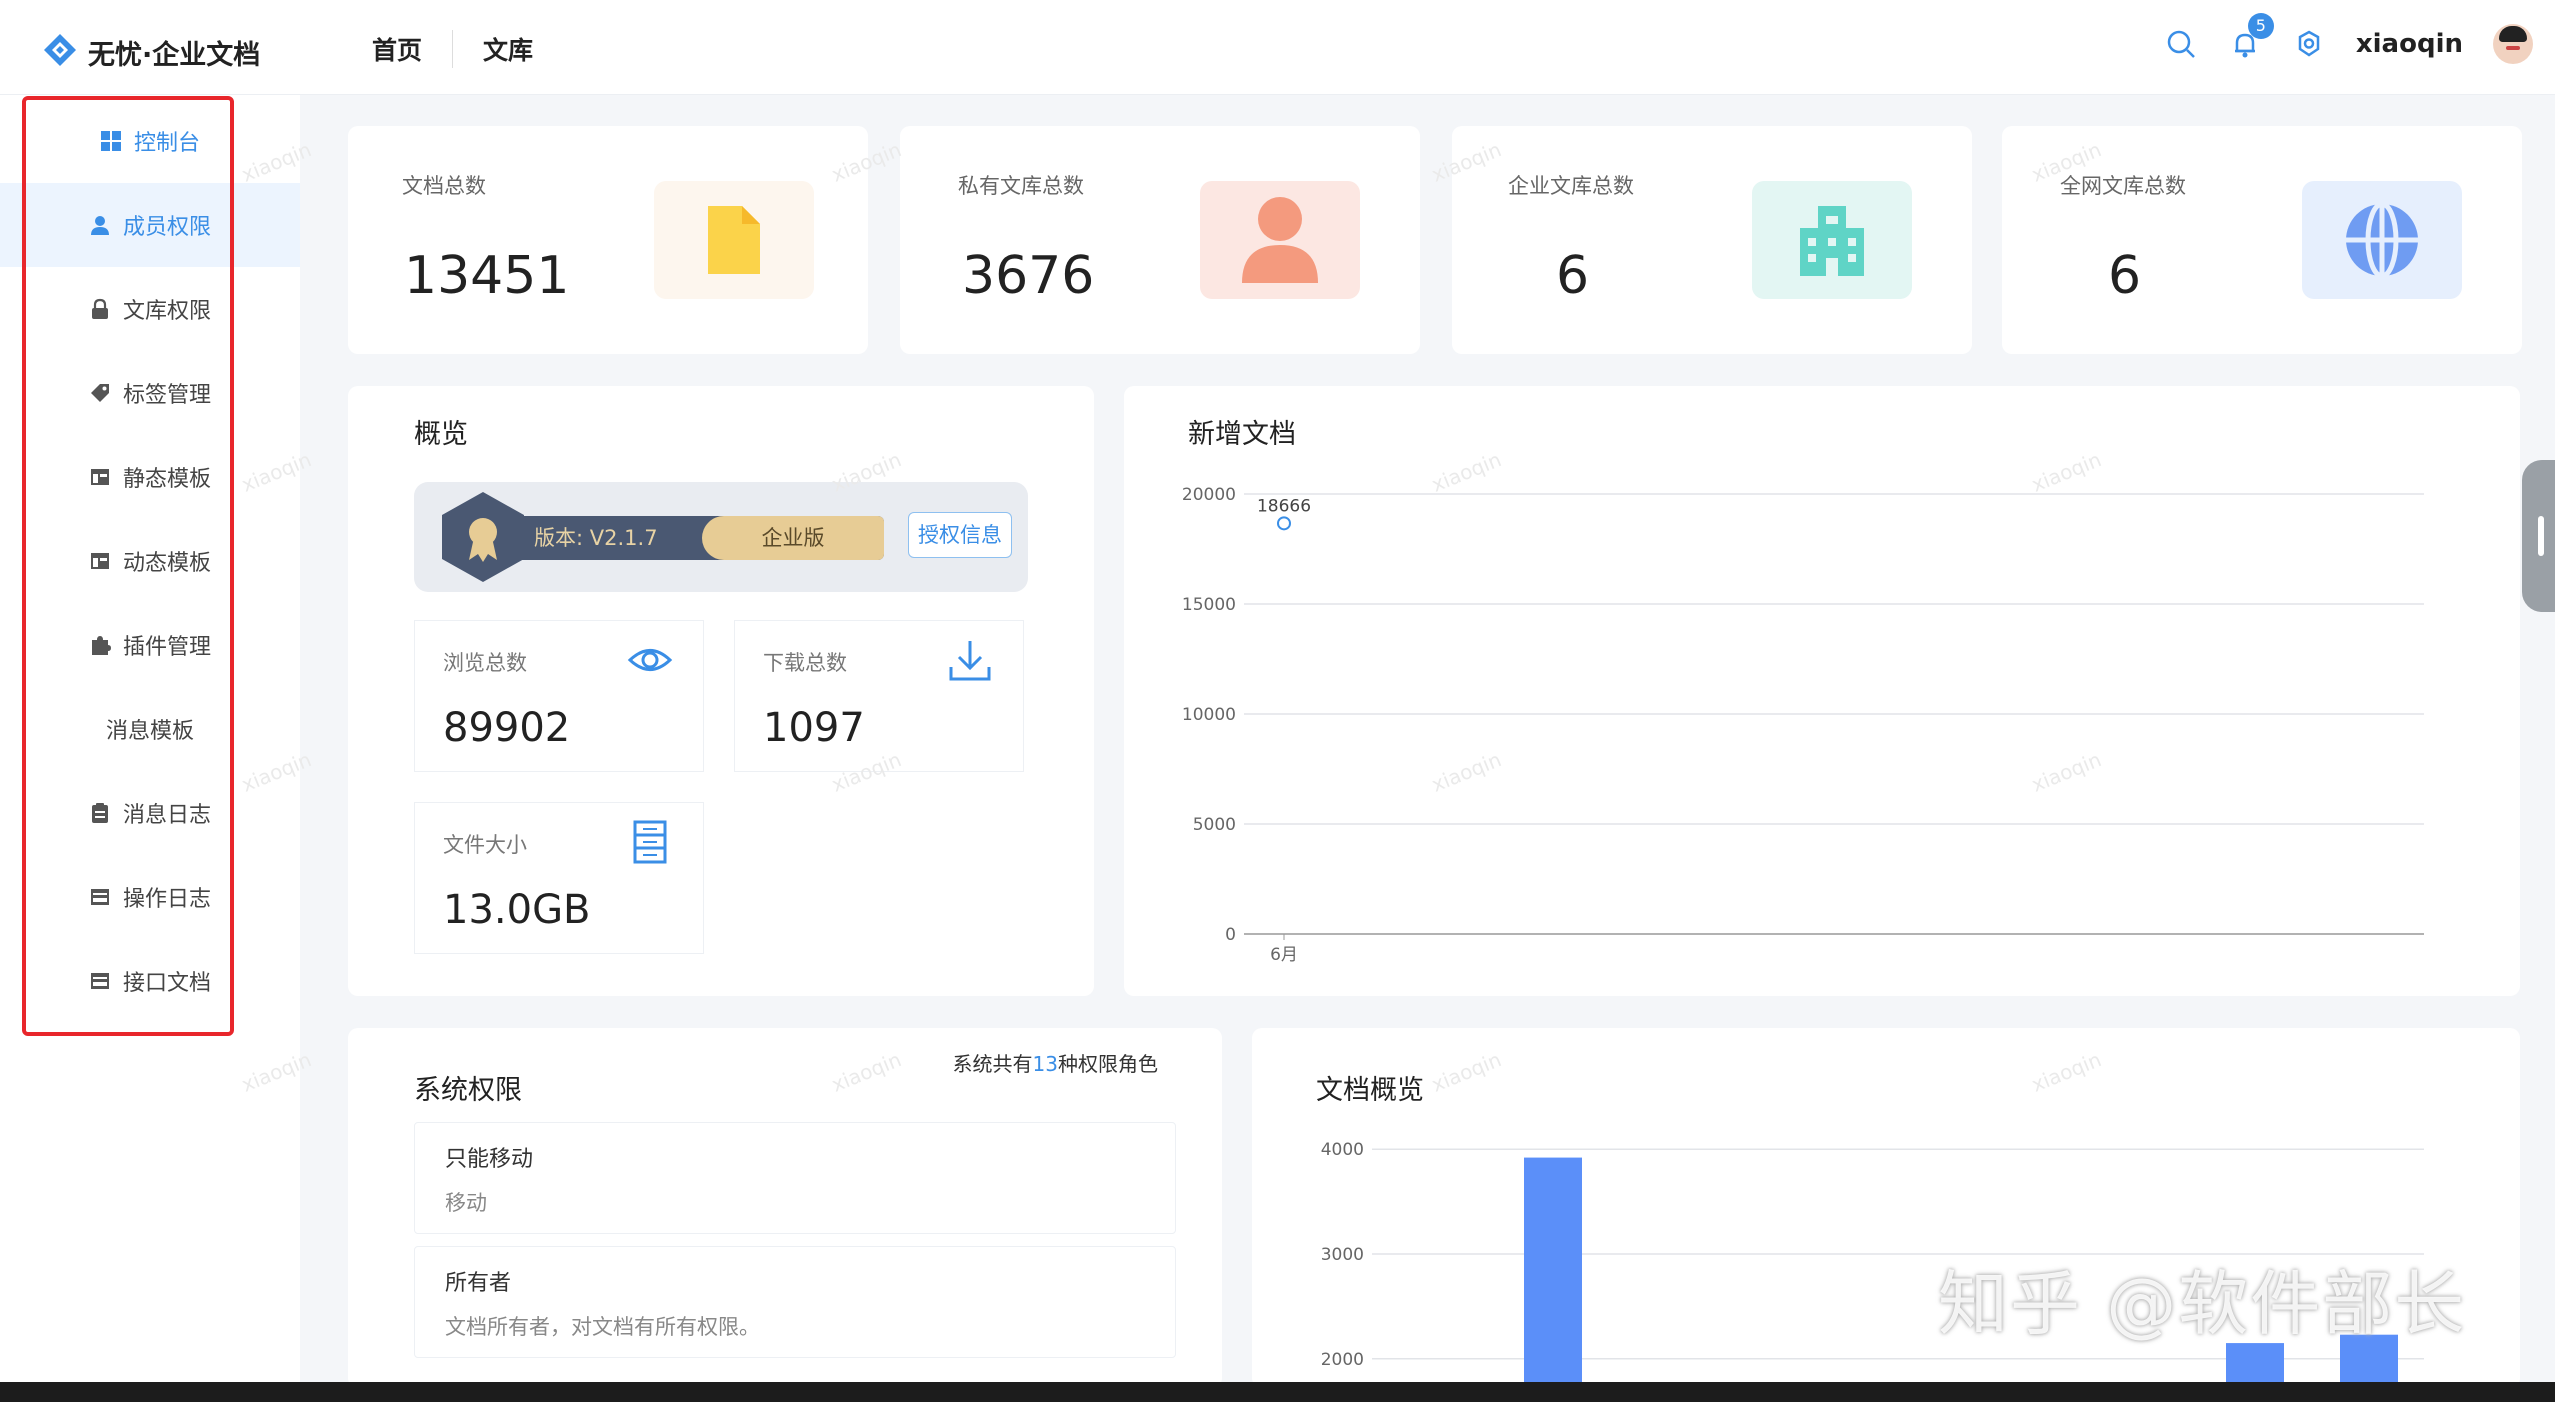  What do you see at coordinates (517, 910) in the screenshot?
I see `metric-value: 13.0GB` at bounding box center [517, 910].